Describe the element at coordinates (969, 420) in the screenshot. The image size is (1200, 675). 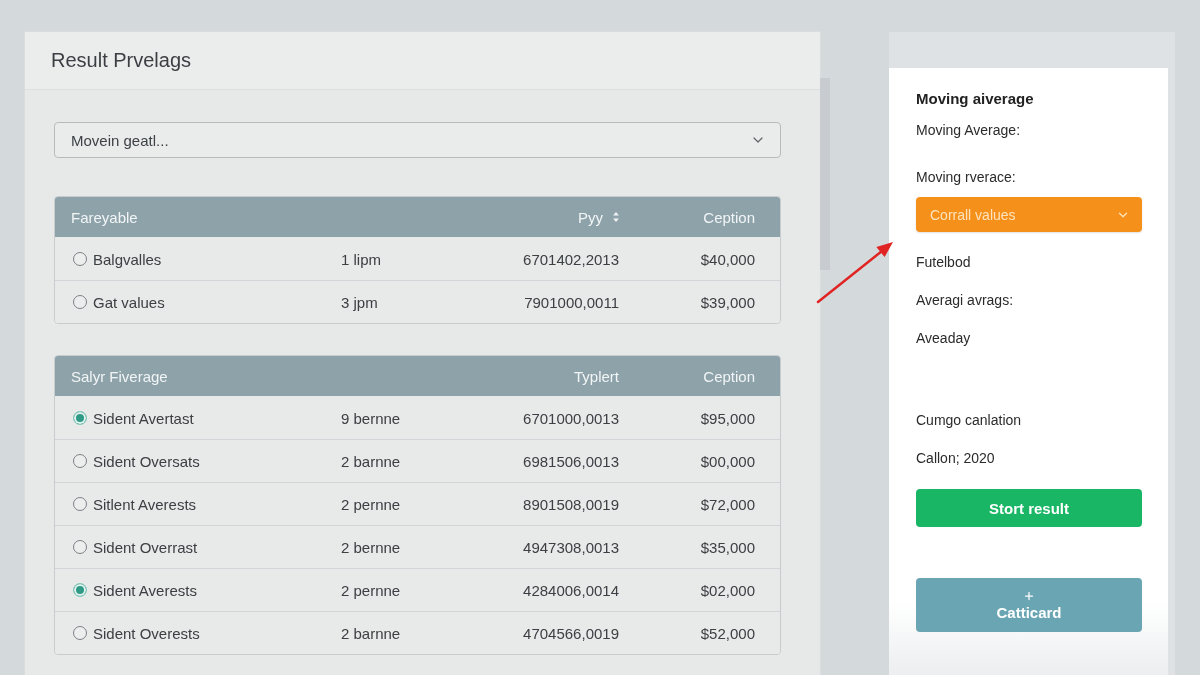
I see `field-label: Cumgo canlation` at that location.